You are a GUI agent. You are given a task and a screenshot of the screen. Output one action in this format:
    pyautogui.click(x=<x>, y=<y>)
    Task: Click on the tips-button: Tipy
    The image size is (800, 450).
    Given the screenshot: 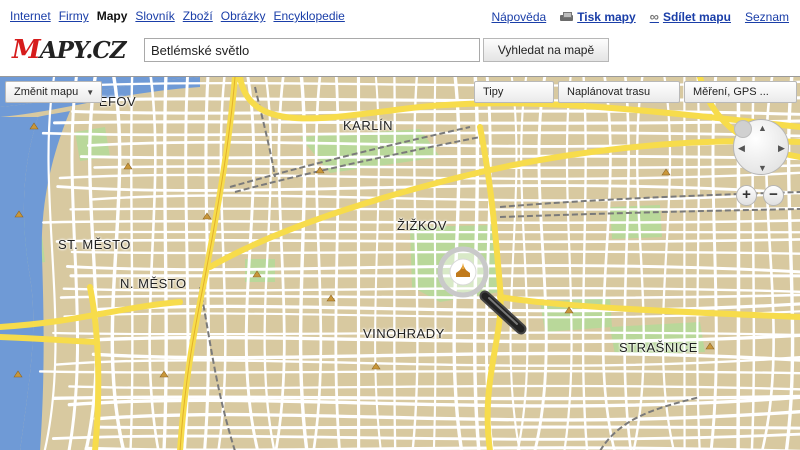 What is the action you would take?
    pyautogui.click(x=514, y=92)
    